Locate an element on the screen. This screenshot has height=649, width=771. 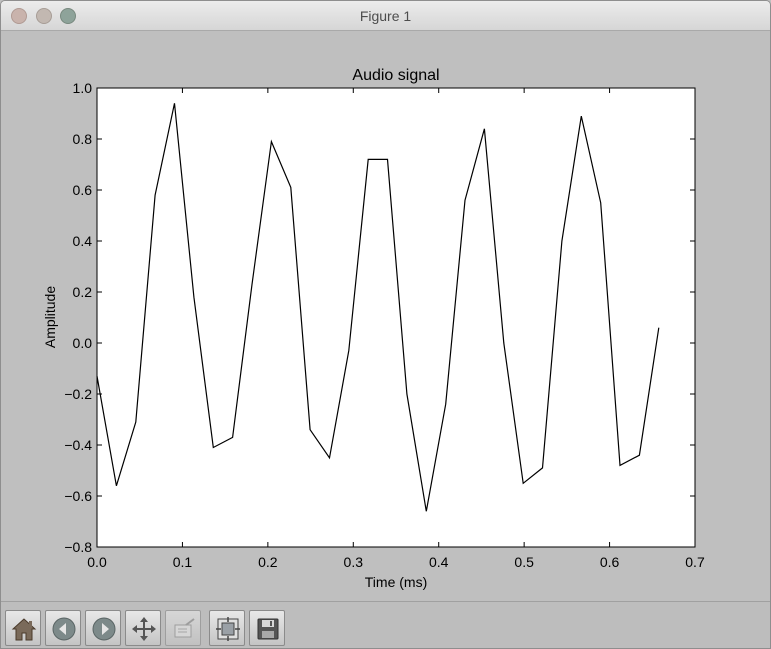
save-button is located at coordinates (267, 628).